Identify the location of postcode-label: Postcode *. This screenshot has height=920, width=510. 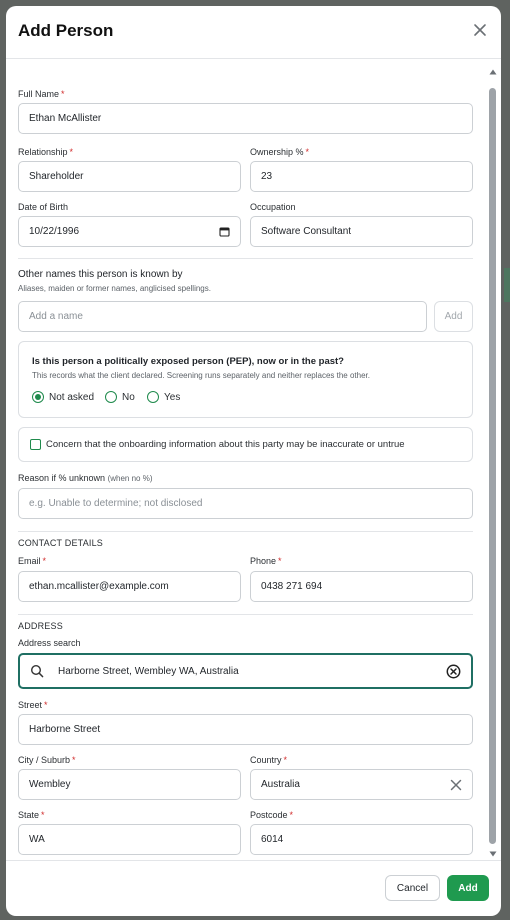
(272, 815).